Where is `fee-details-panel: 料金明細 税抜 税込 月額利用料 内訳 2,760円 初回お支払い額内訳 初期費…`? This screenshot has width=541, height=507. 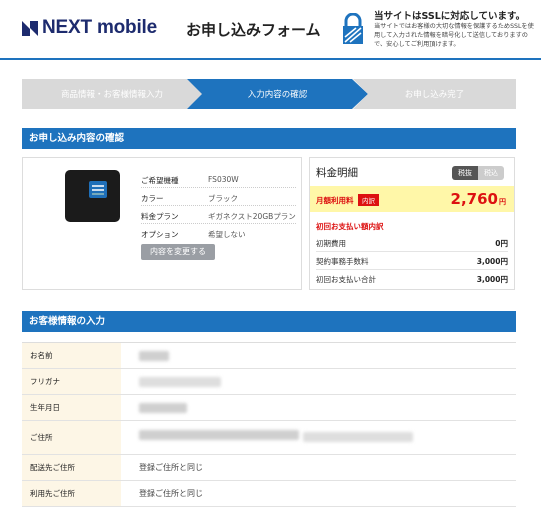
fee-details-panel: 料金明細 税抜 税込 月額利用料 内訳 2,760円 初回お支払い額内訳 初期費… is located at coordinates (412, 223).